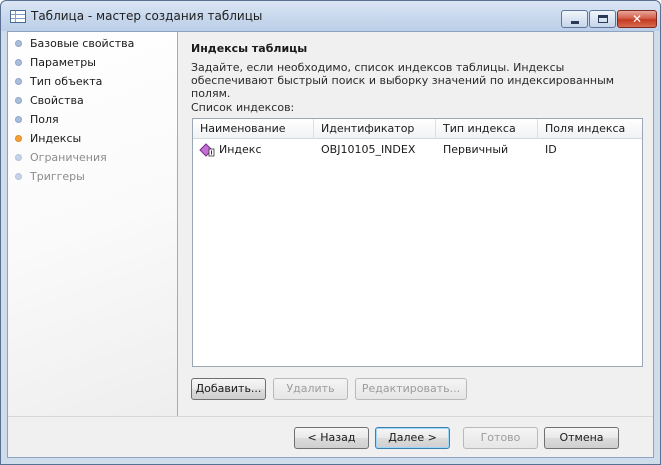 Image resolution: width=661 pixels, height=465 pixels. I want to click on column-header-fields: Поля индекса, so click(590, 129).